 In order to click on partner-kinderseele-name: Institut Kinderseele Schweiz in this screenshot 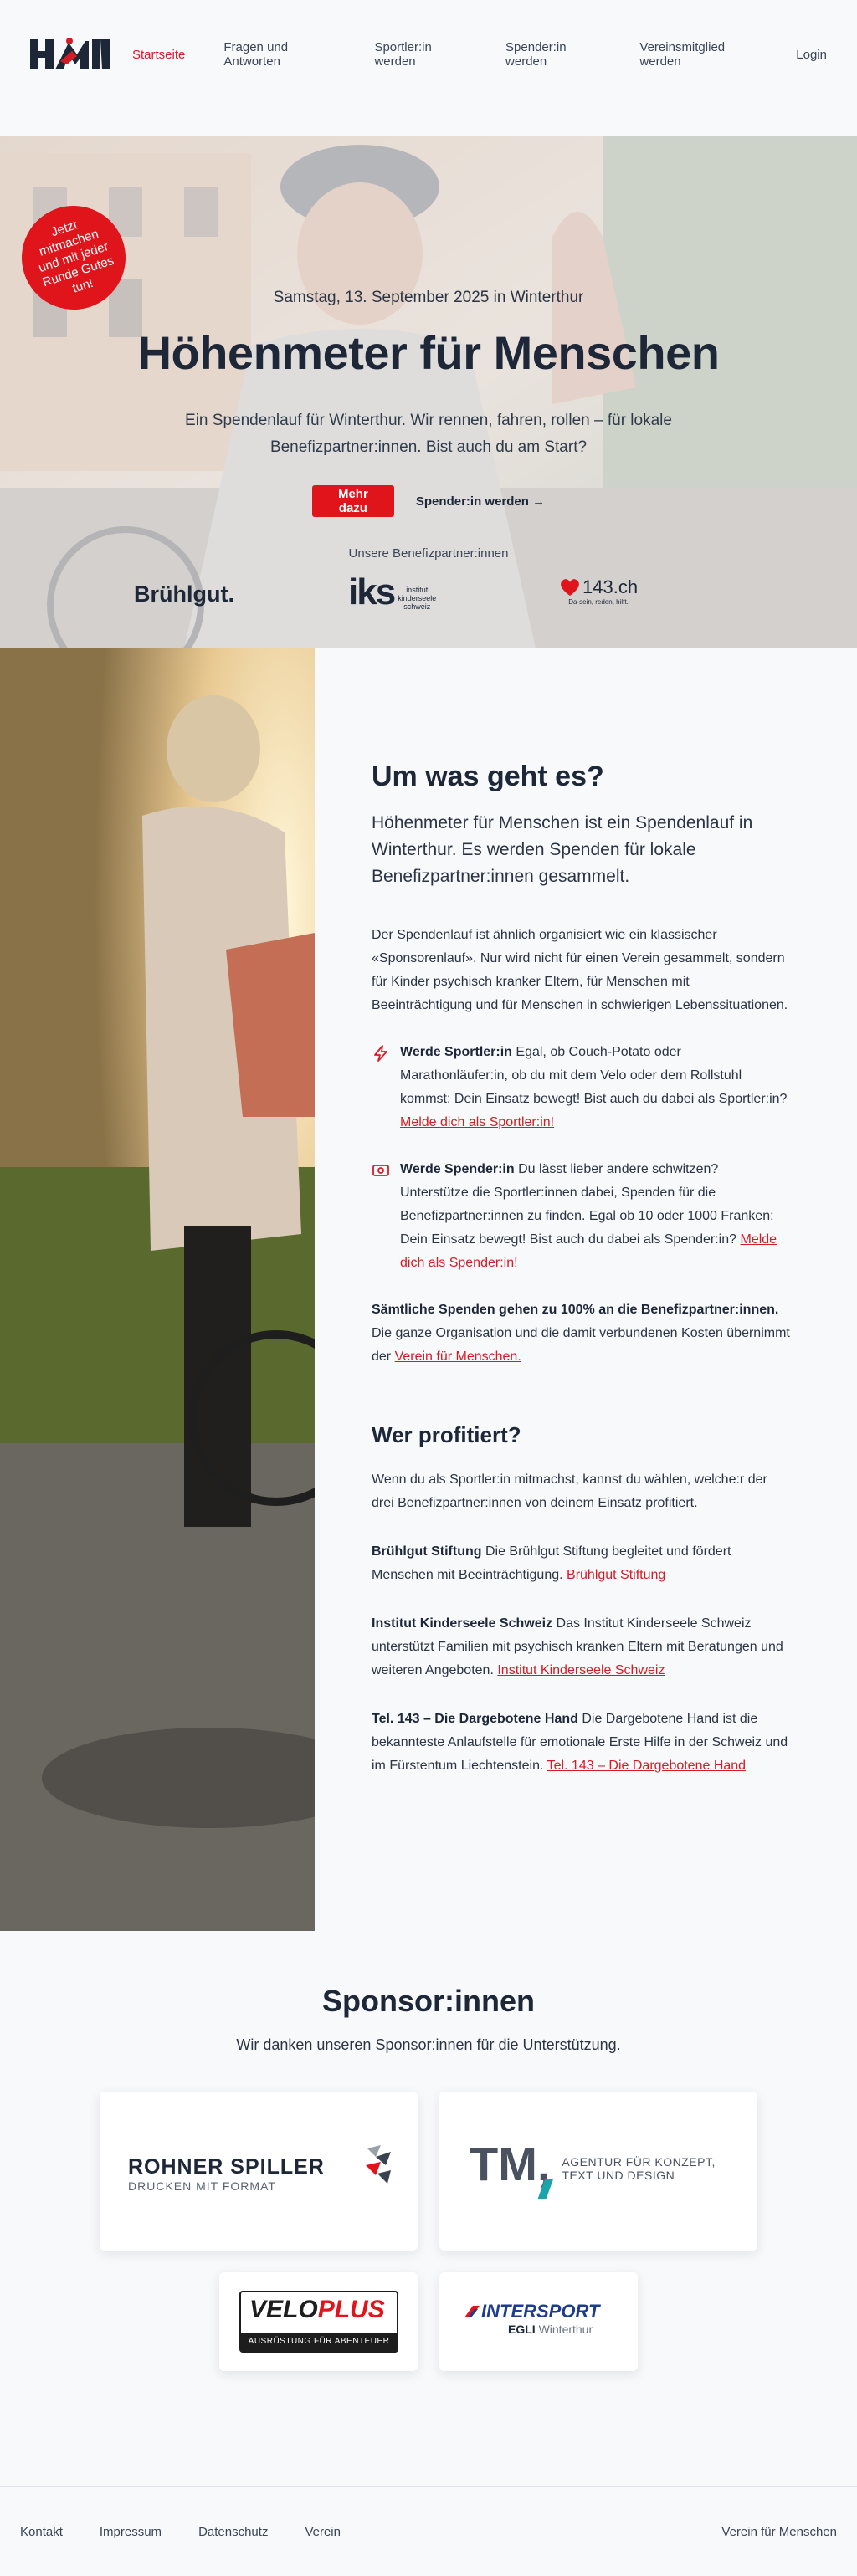, I will do `click(462, 1624)`.